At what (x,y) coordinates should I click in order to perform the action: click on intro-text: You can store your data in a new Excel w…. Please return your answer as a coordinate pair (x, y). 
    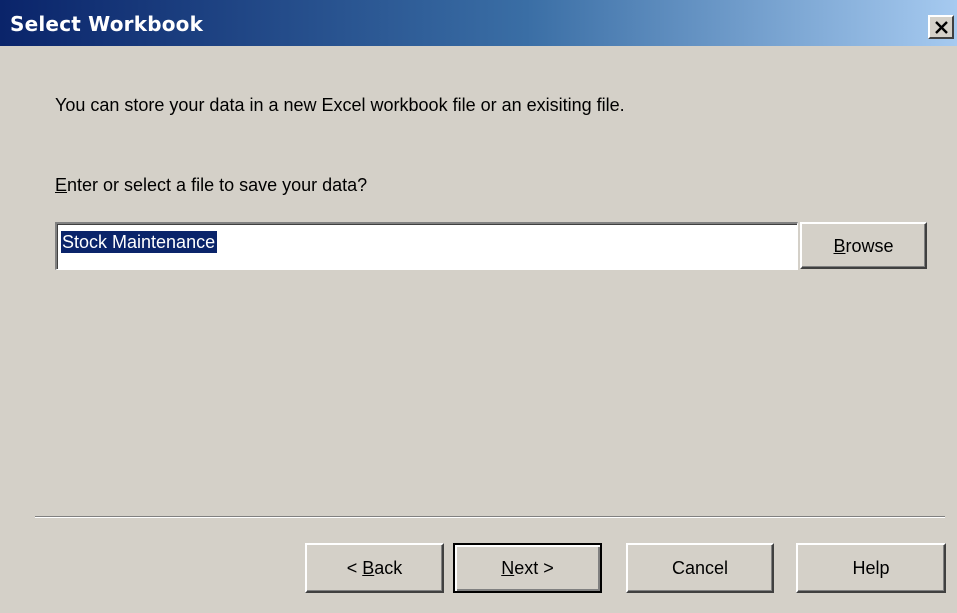
    Looking at the image, I should click on (340, 105).